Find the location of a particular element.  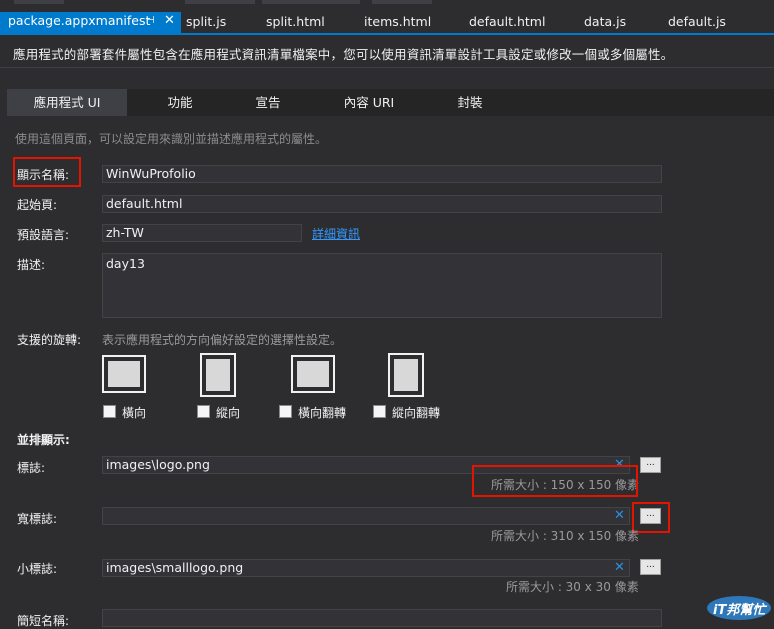

tab-default-html: default.html is located at coordinates (507, 22).